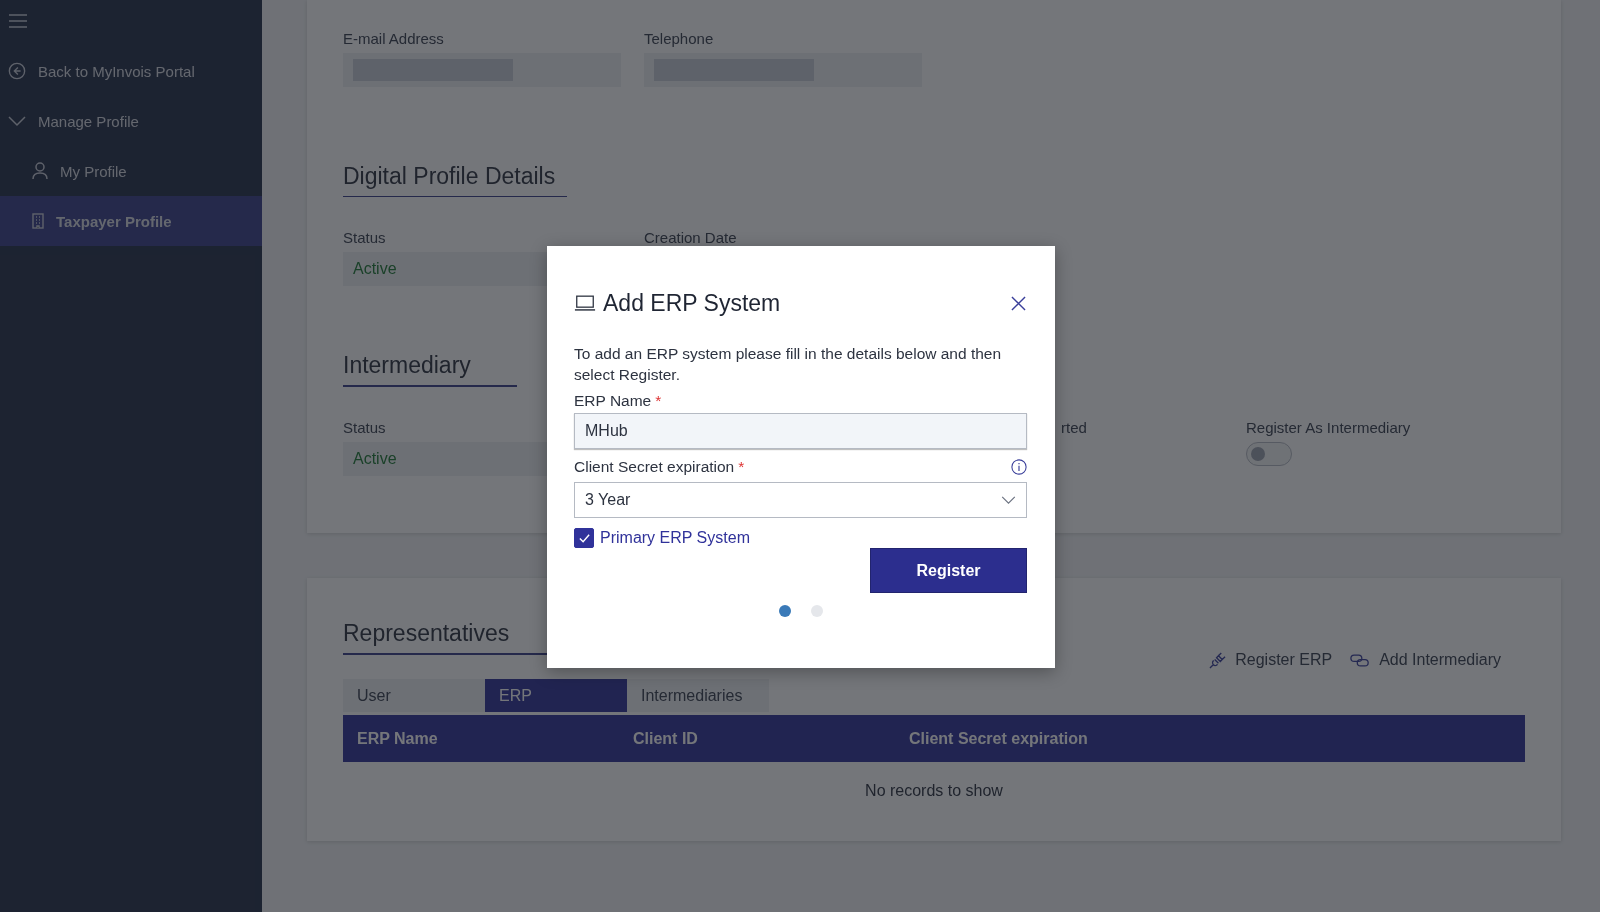  Describe the element at coordinates (613, 401) in the screenshot. I see `field-label: ERP Name` at that location.